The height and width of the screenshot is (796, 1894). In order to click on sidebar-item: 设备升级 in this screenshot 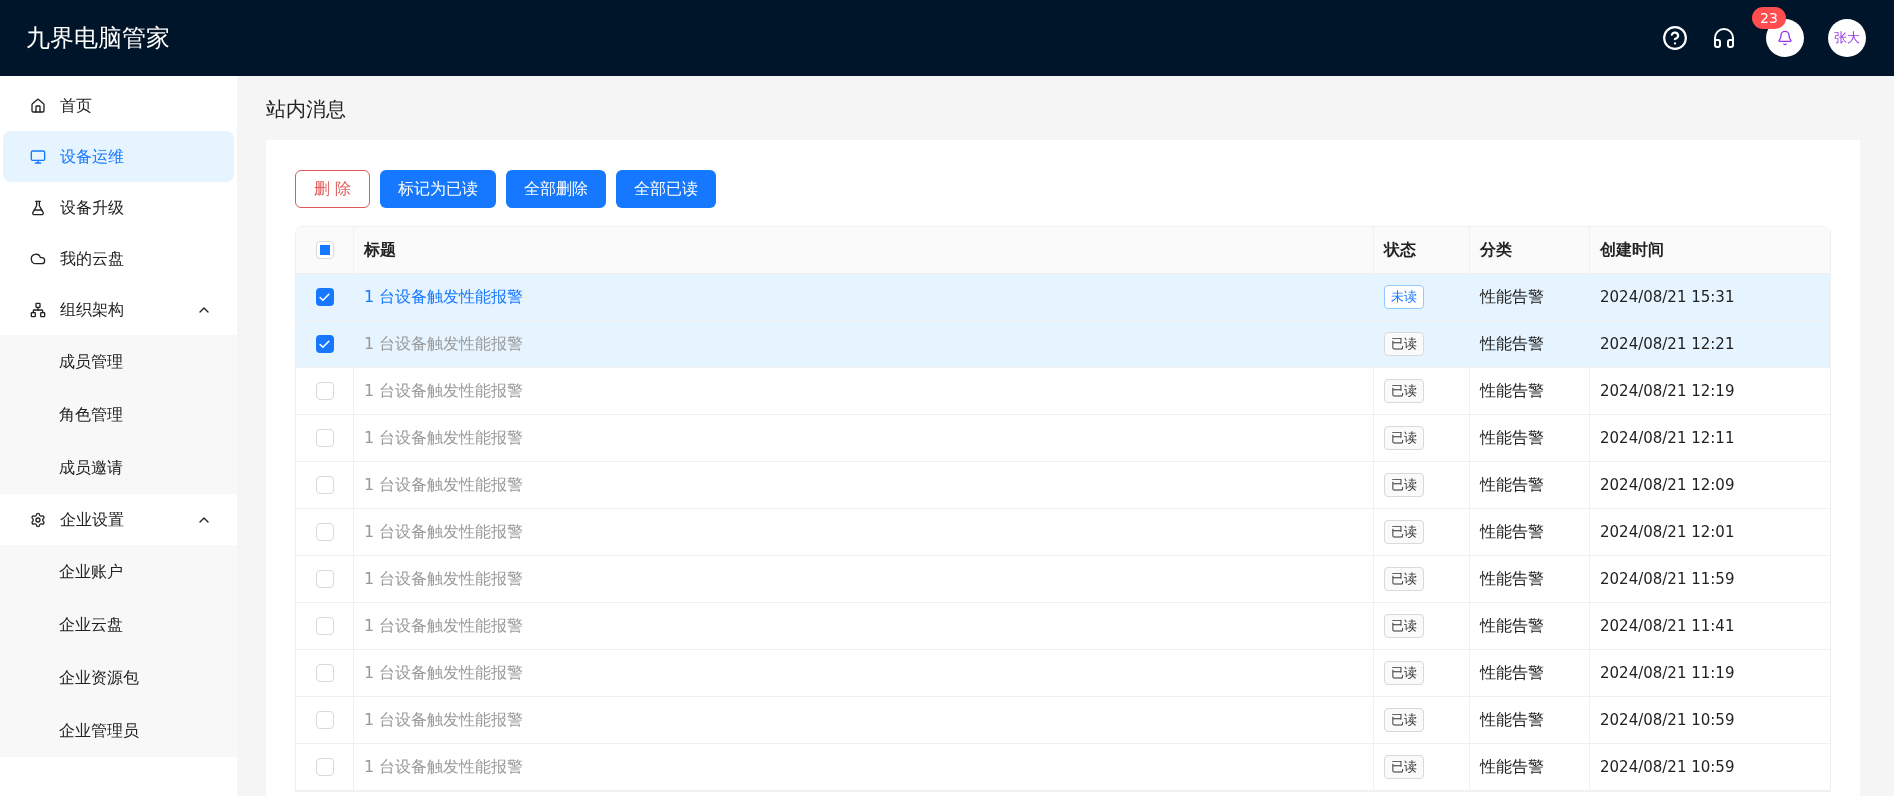, I will do `click(118, 207)`.